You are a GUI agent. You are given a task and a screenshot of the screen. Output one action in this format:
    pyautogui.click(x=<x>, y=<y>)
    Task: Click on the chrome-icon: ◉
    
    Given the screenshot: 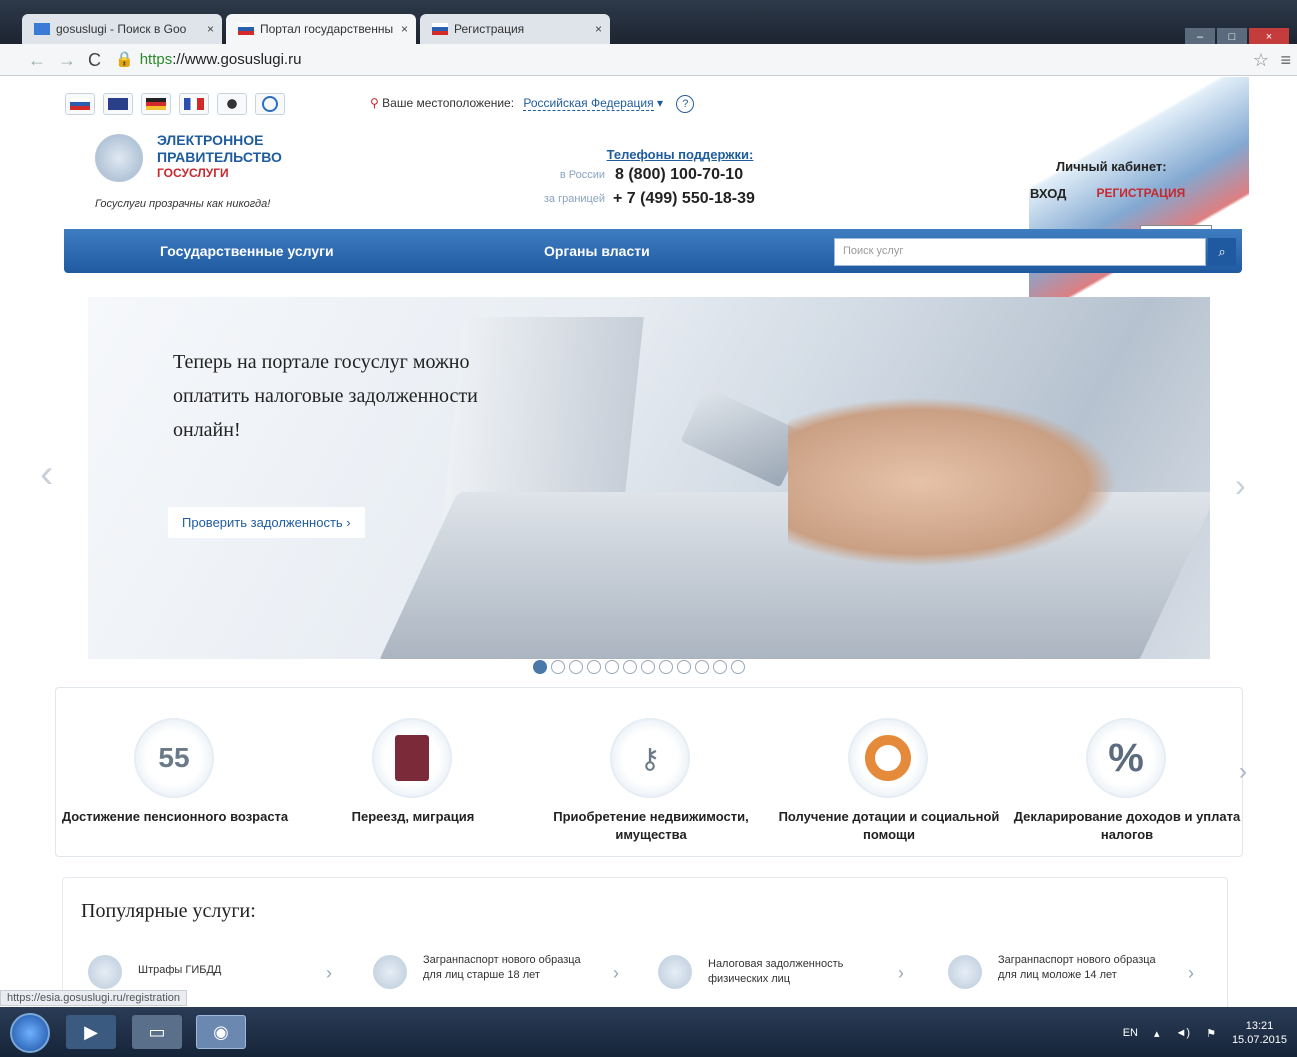 What is the action you would take?
    pyautogui.click(x=221, y=1032)
    